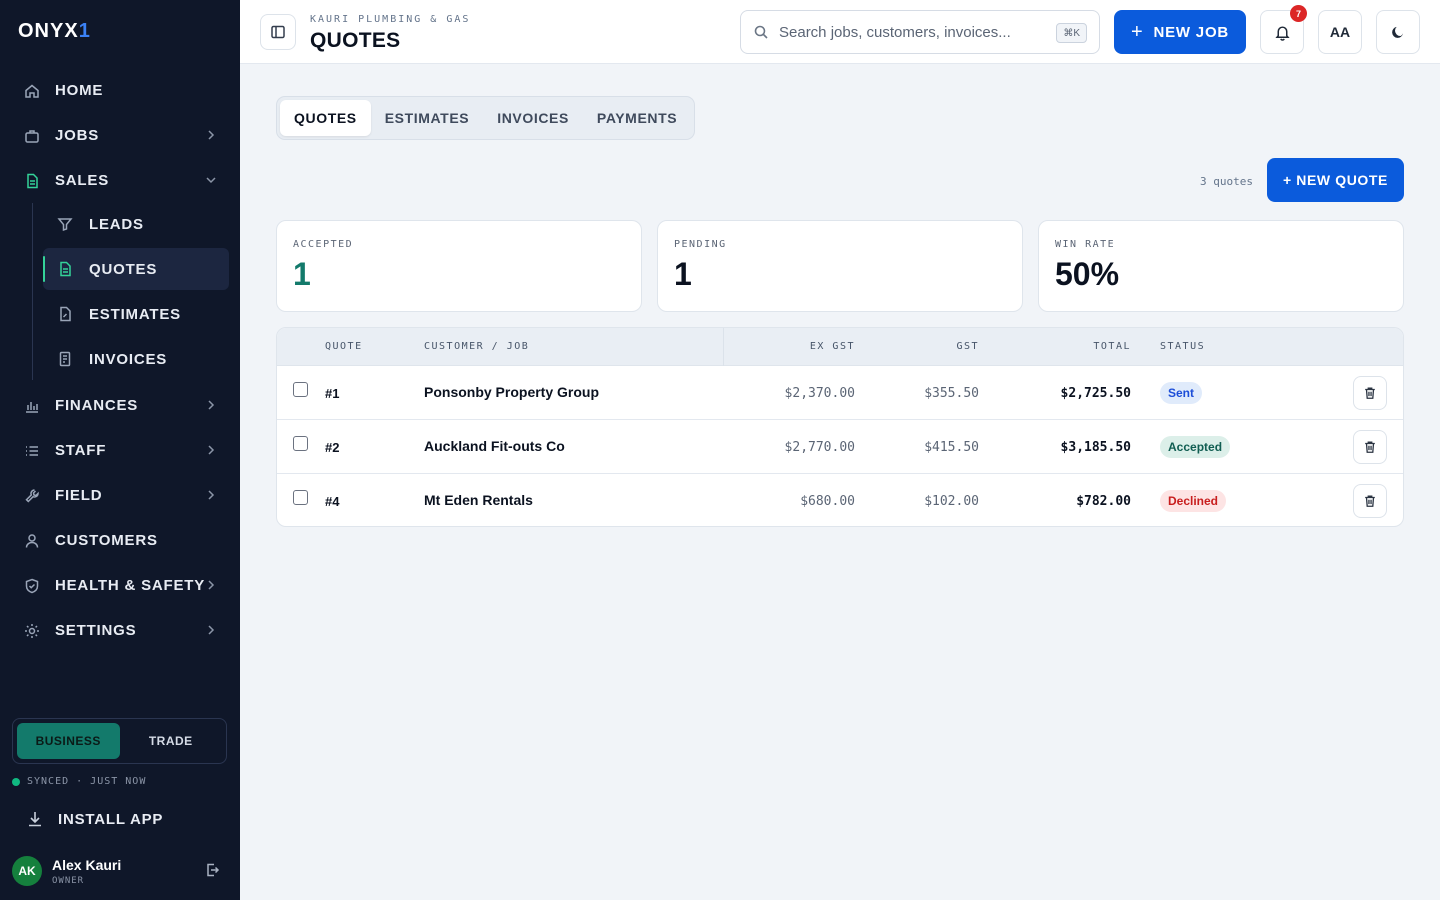 The height and width of the screenshot is (900, 1440). Describe the element at coordinates (120, 630) in the screenshot. I see `sidebar-item-settings: SETTINGS` at that location.